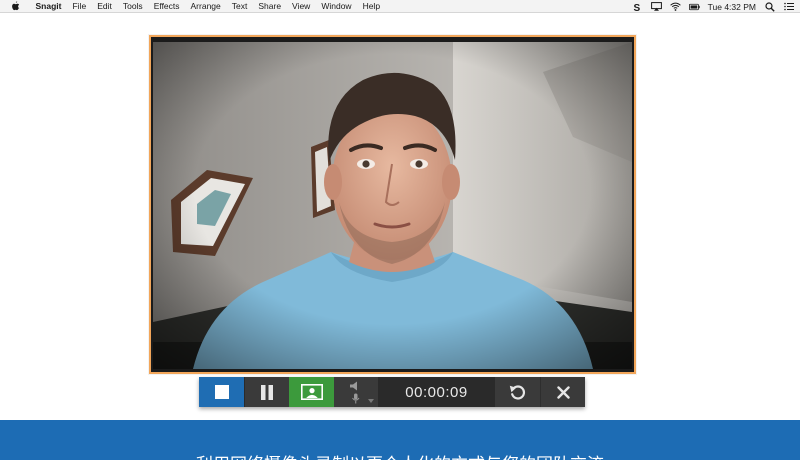 The image size is (800, 460). What do you see at coordinates (15, 6) in the screenshot?
I see `apple-icon` at bounding box center [15, 6].